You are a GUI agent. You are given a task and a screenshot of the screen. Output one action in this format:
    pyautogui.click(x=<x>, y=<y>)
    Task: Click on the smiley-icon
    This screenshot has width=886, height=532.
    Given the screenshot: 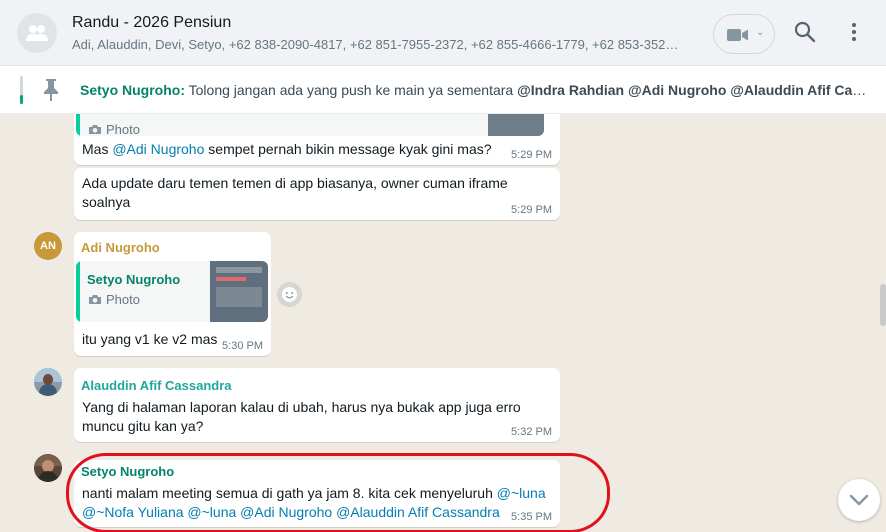 What is the action you would take?
    pyautogui.click(x=289, y=294)
    